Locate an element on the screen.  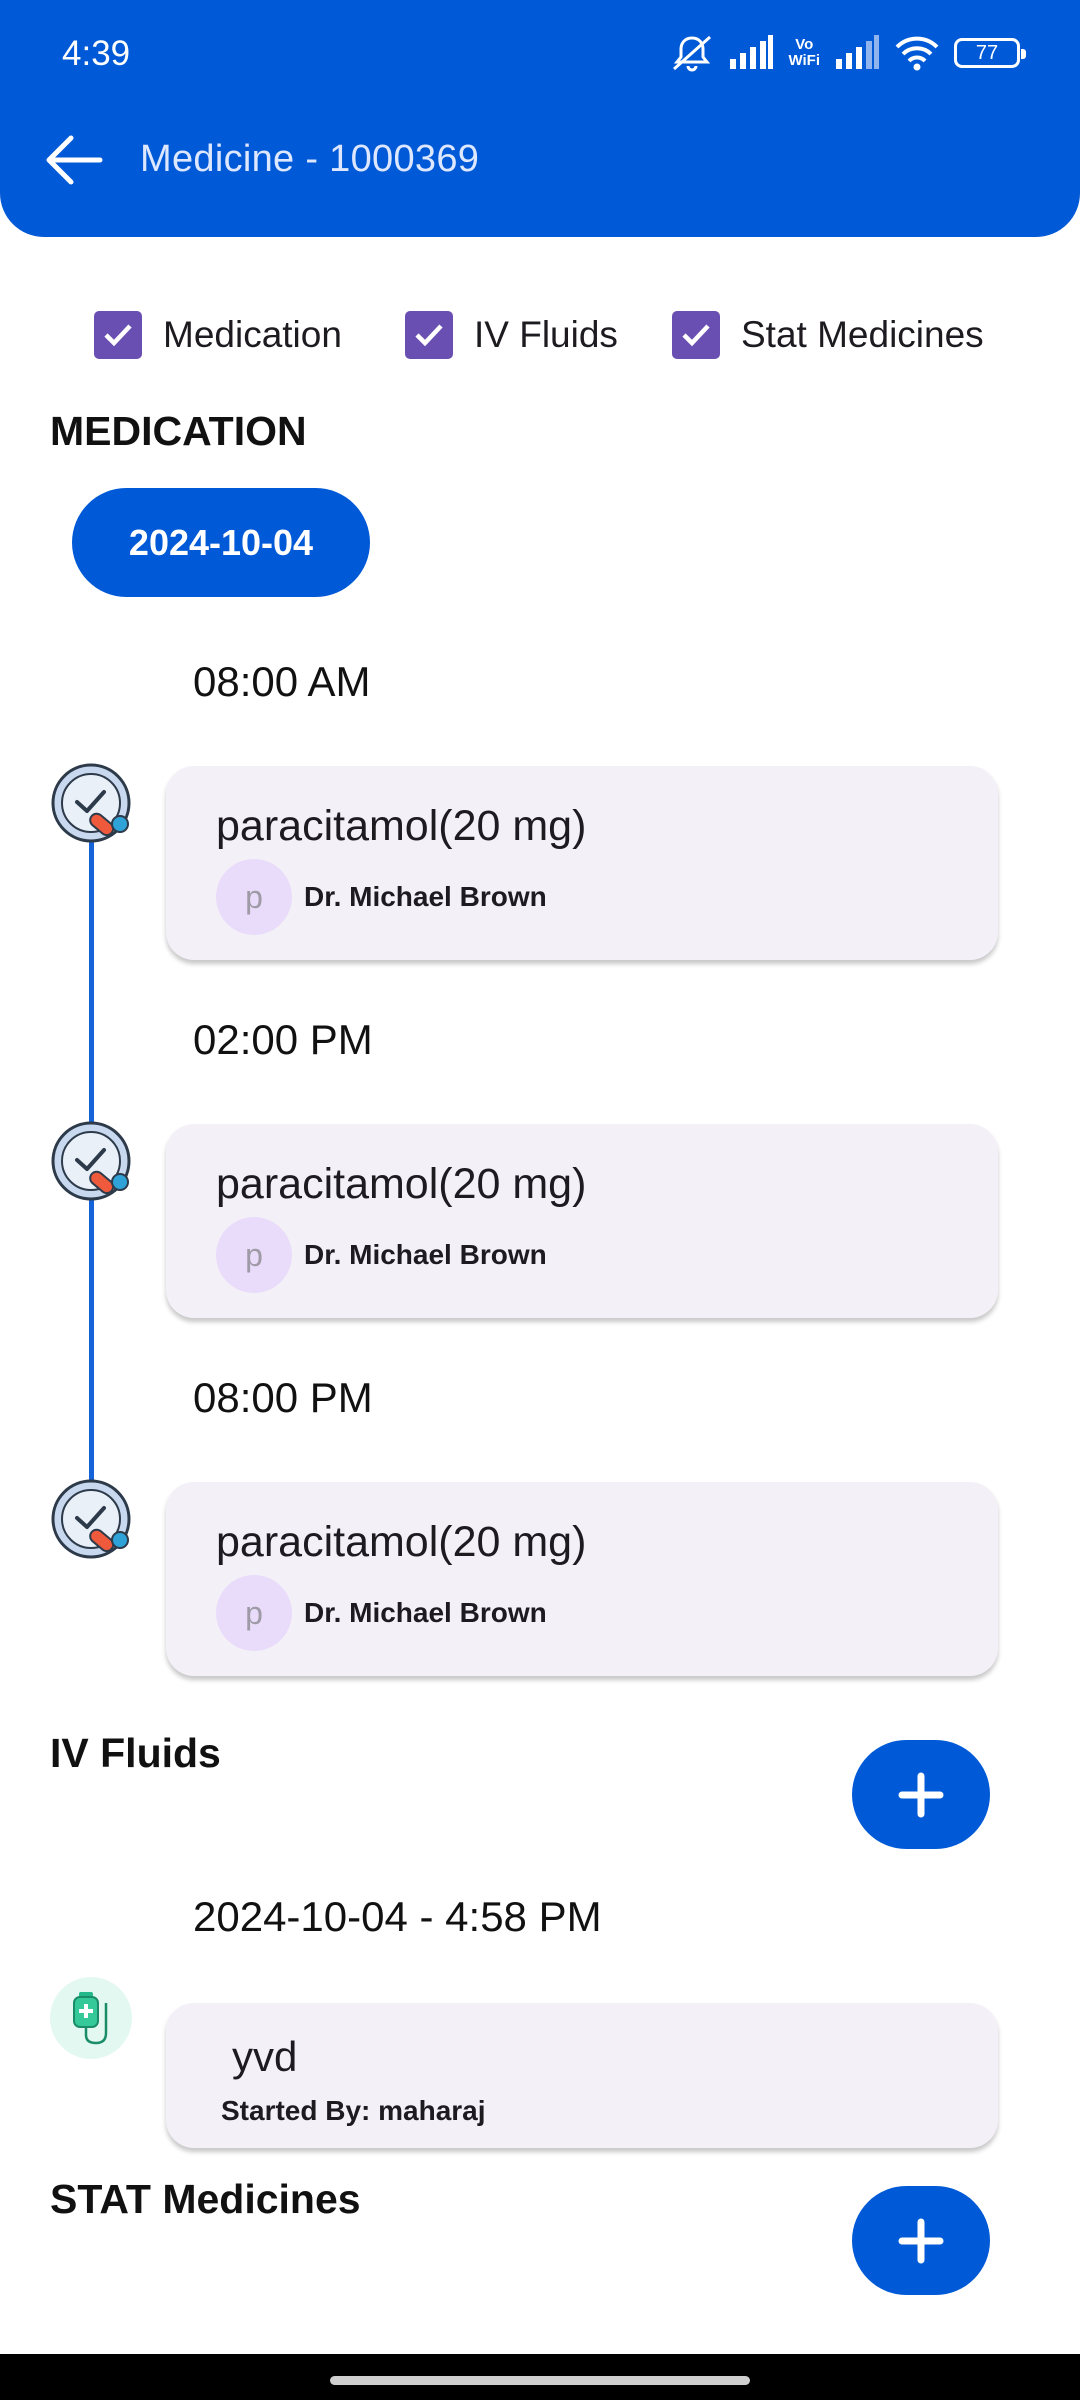
home-gesture-handle is located at coordinates (540, 2380).